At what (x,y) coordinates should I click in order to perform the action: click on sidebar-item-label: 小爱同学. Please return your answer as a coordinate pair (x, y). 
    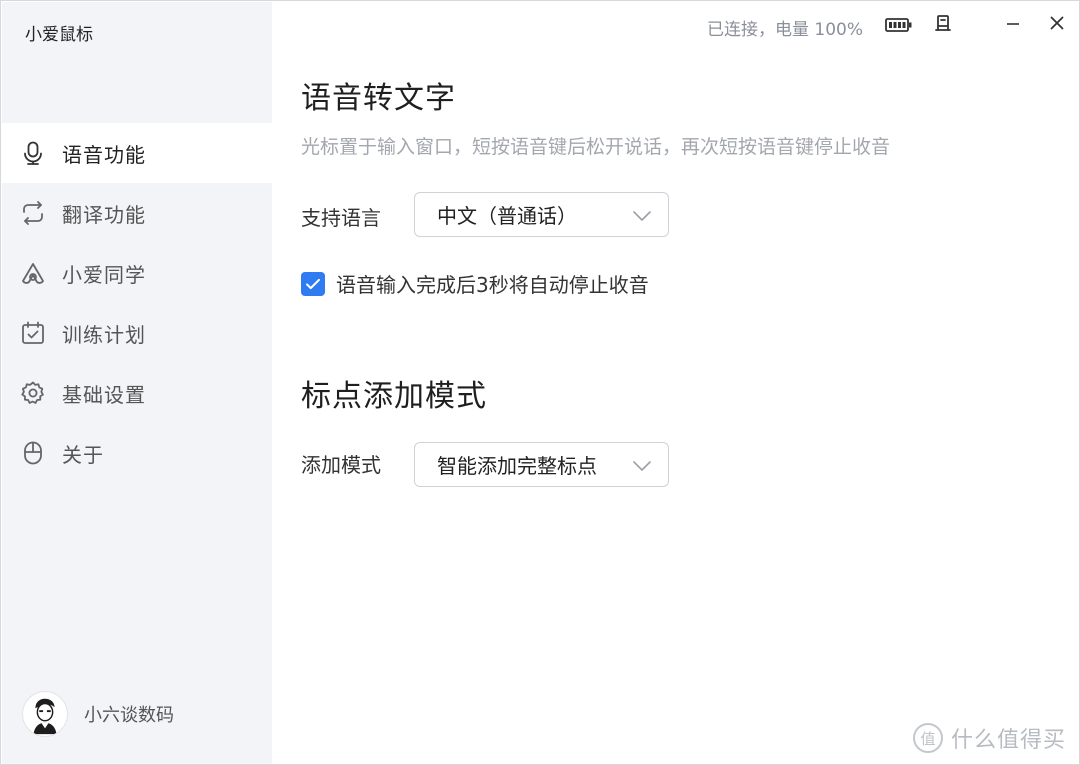
    Looking at the image, I should click on (104, 274).